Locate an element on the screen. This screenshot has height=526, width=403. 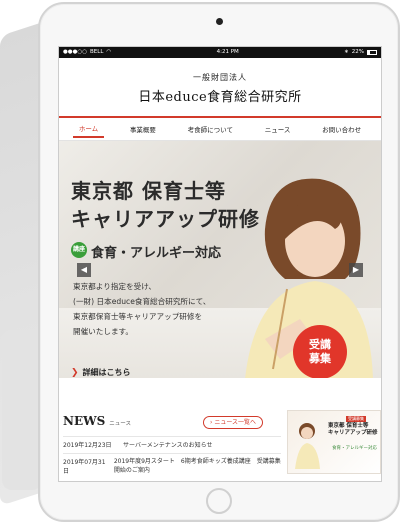
banner-title: 東京都 保育士等 キャリアアップ研修 is located at coordinates (353, 429).